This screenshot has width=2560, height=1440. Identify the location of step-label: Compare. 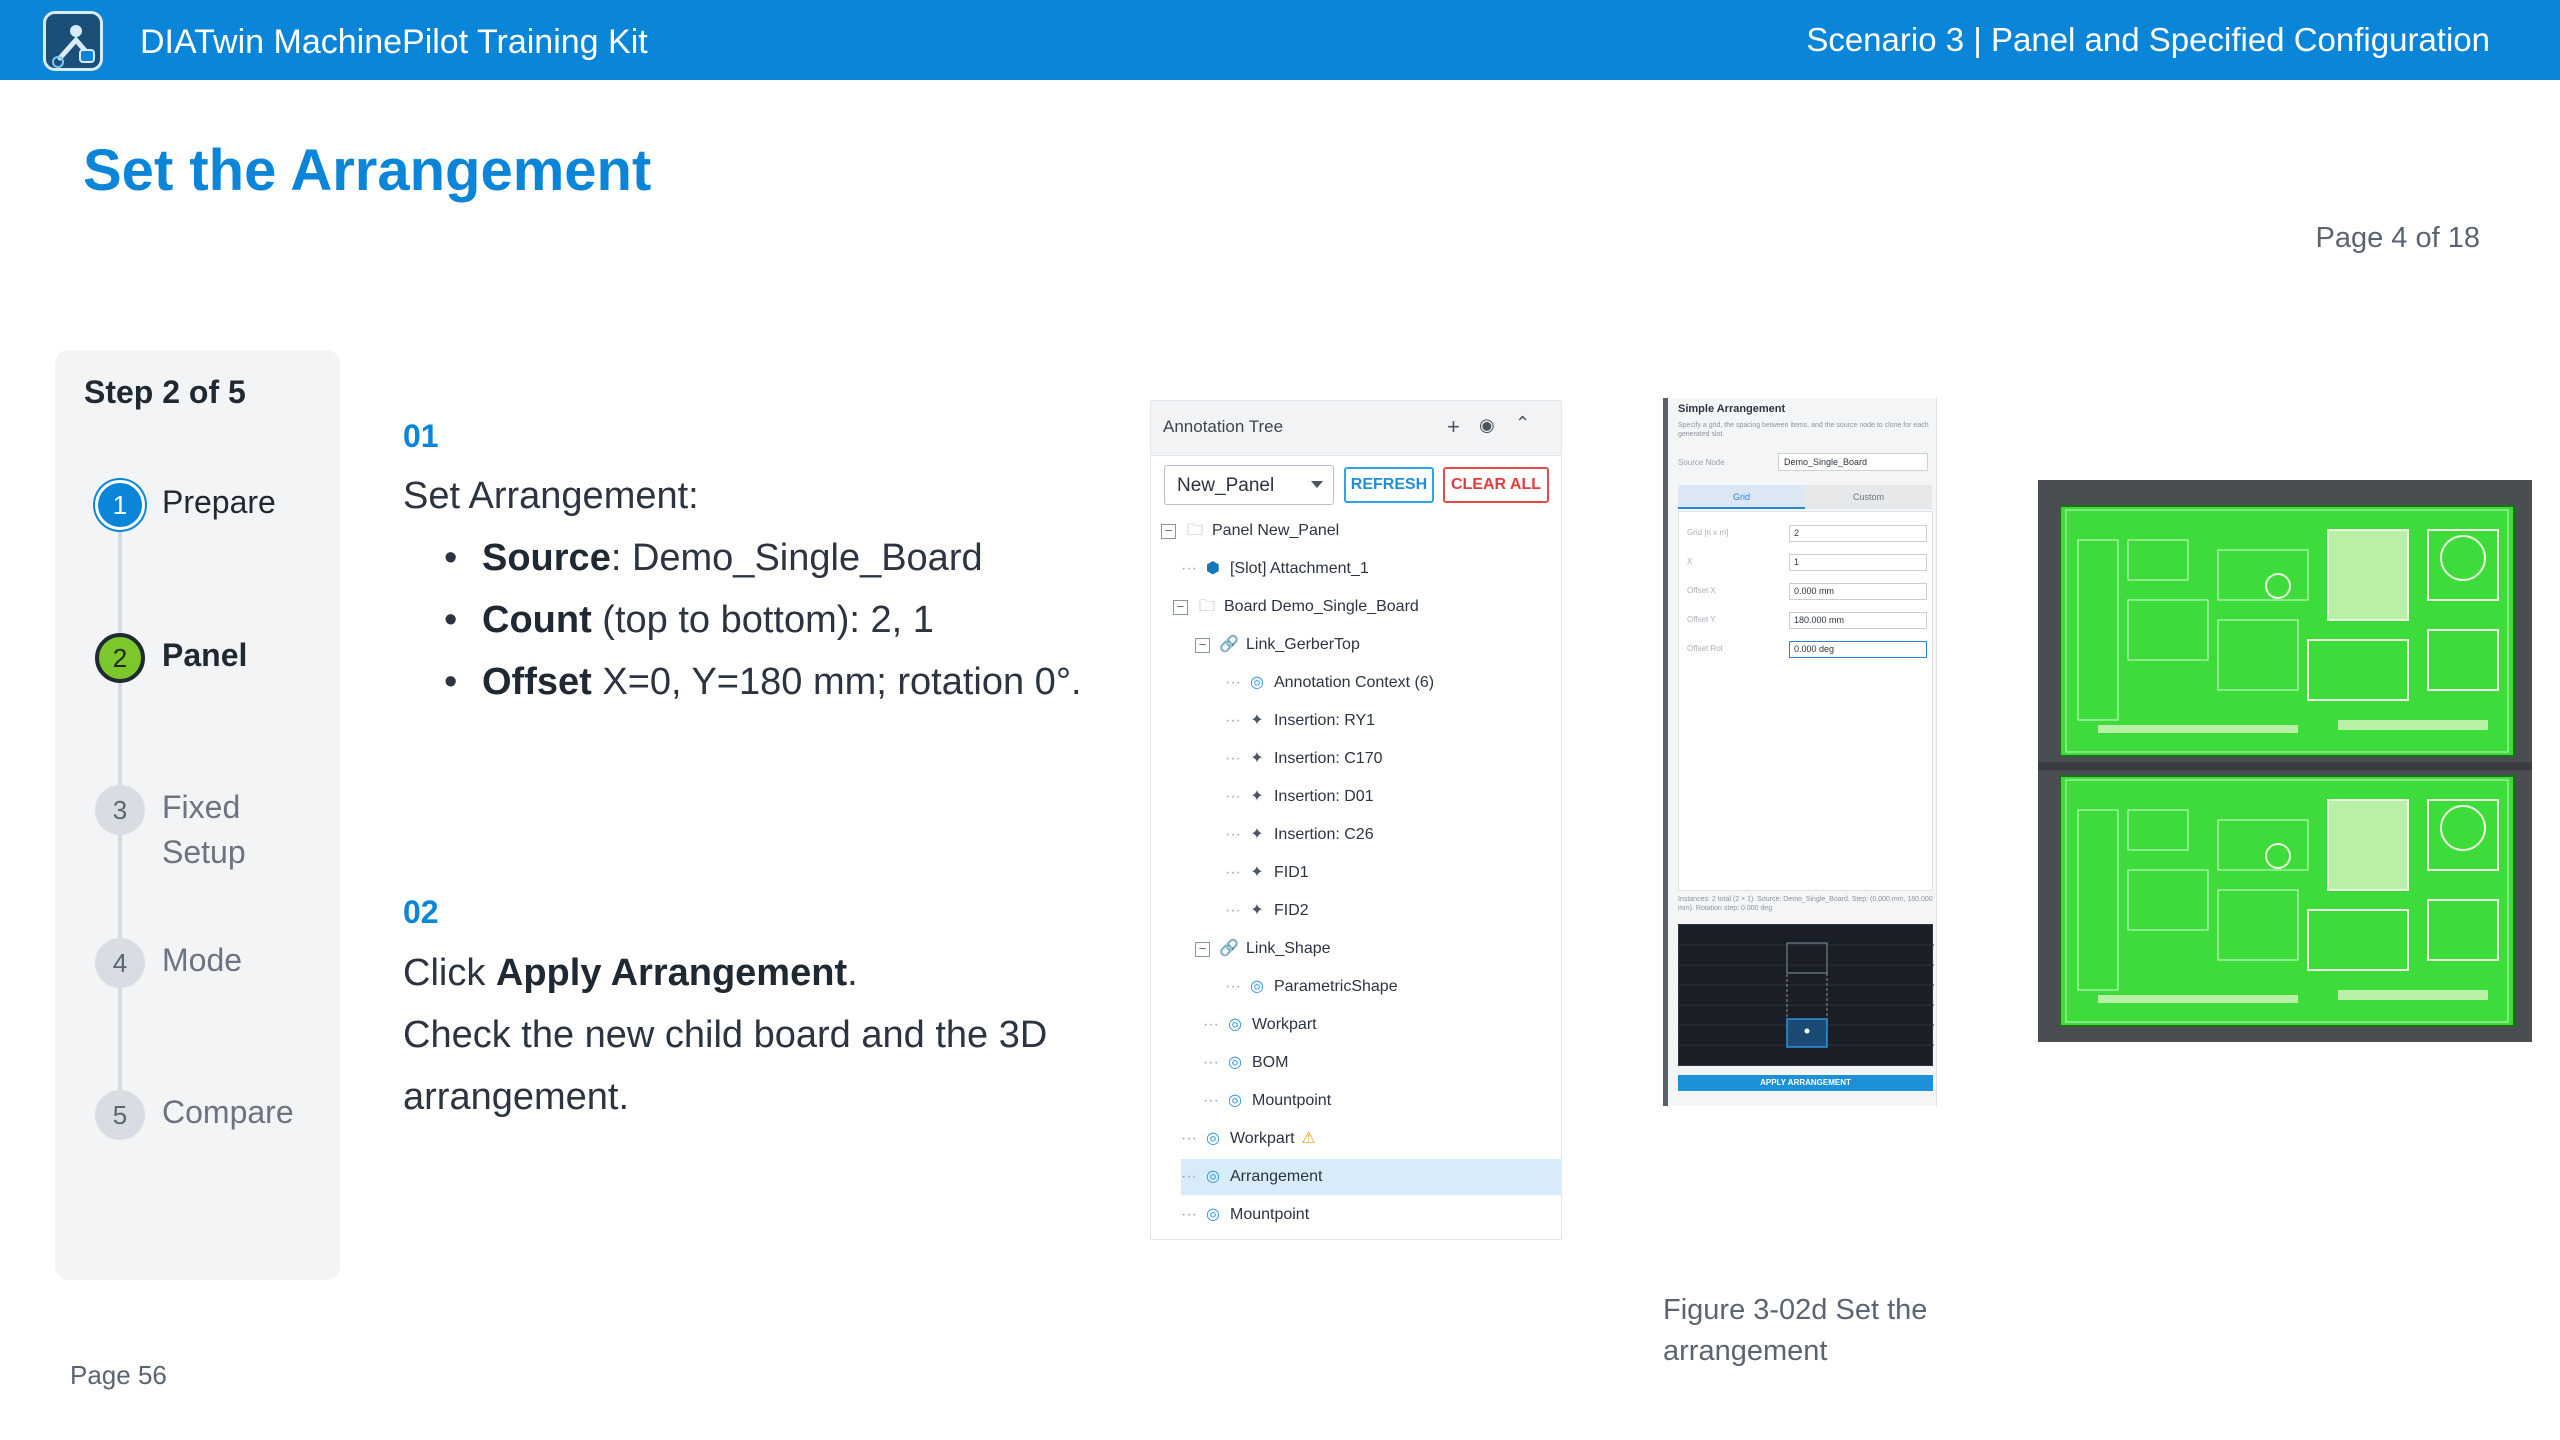
(228, 1112).